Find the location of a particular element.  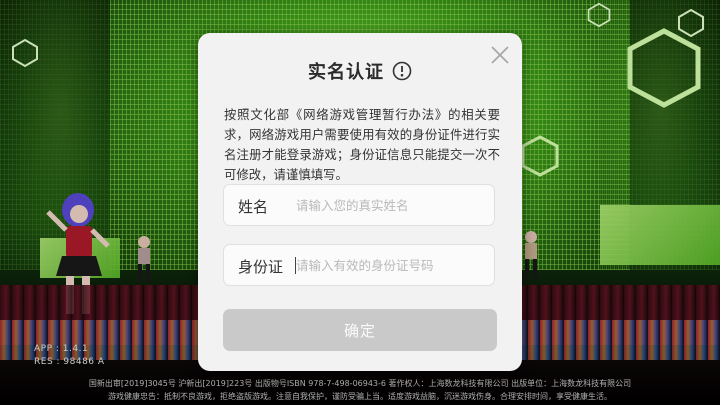

id-field: 身份证 is located at coordinates (359, 265).